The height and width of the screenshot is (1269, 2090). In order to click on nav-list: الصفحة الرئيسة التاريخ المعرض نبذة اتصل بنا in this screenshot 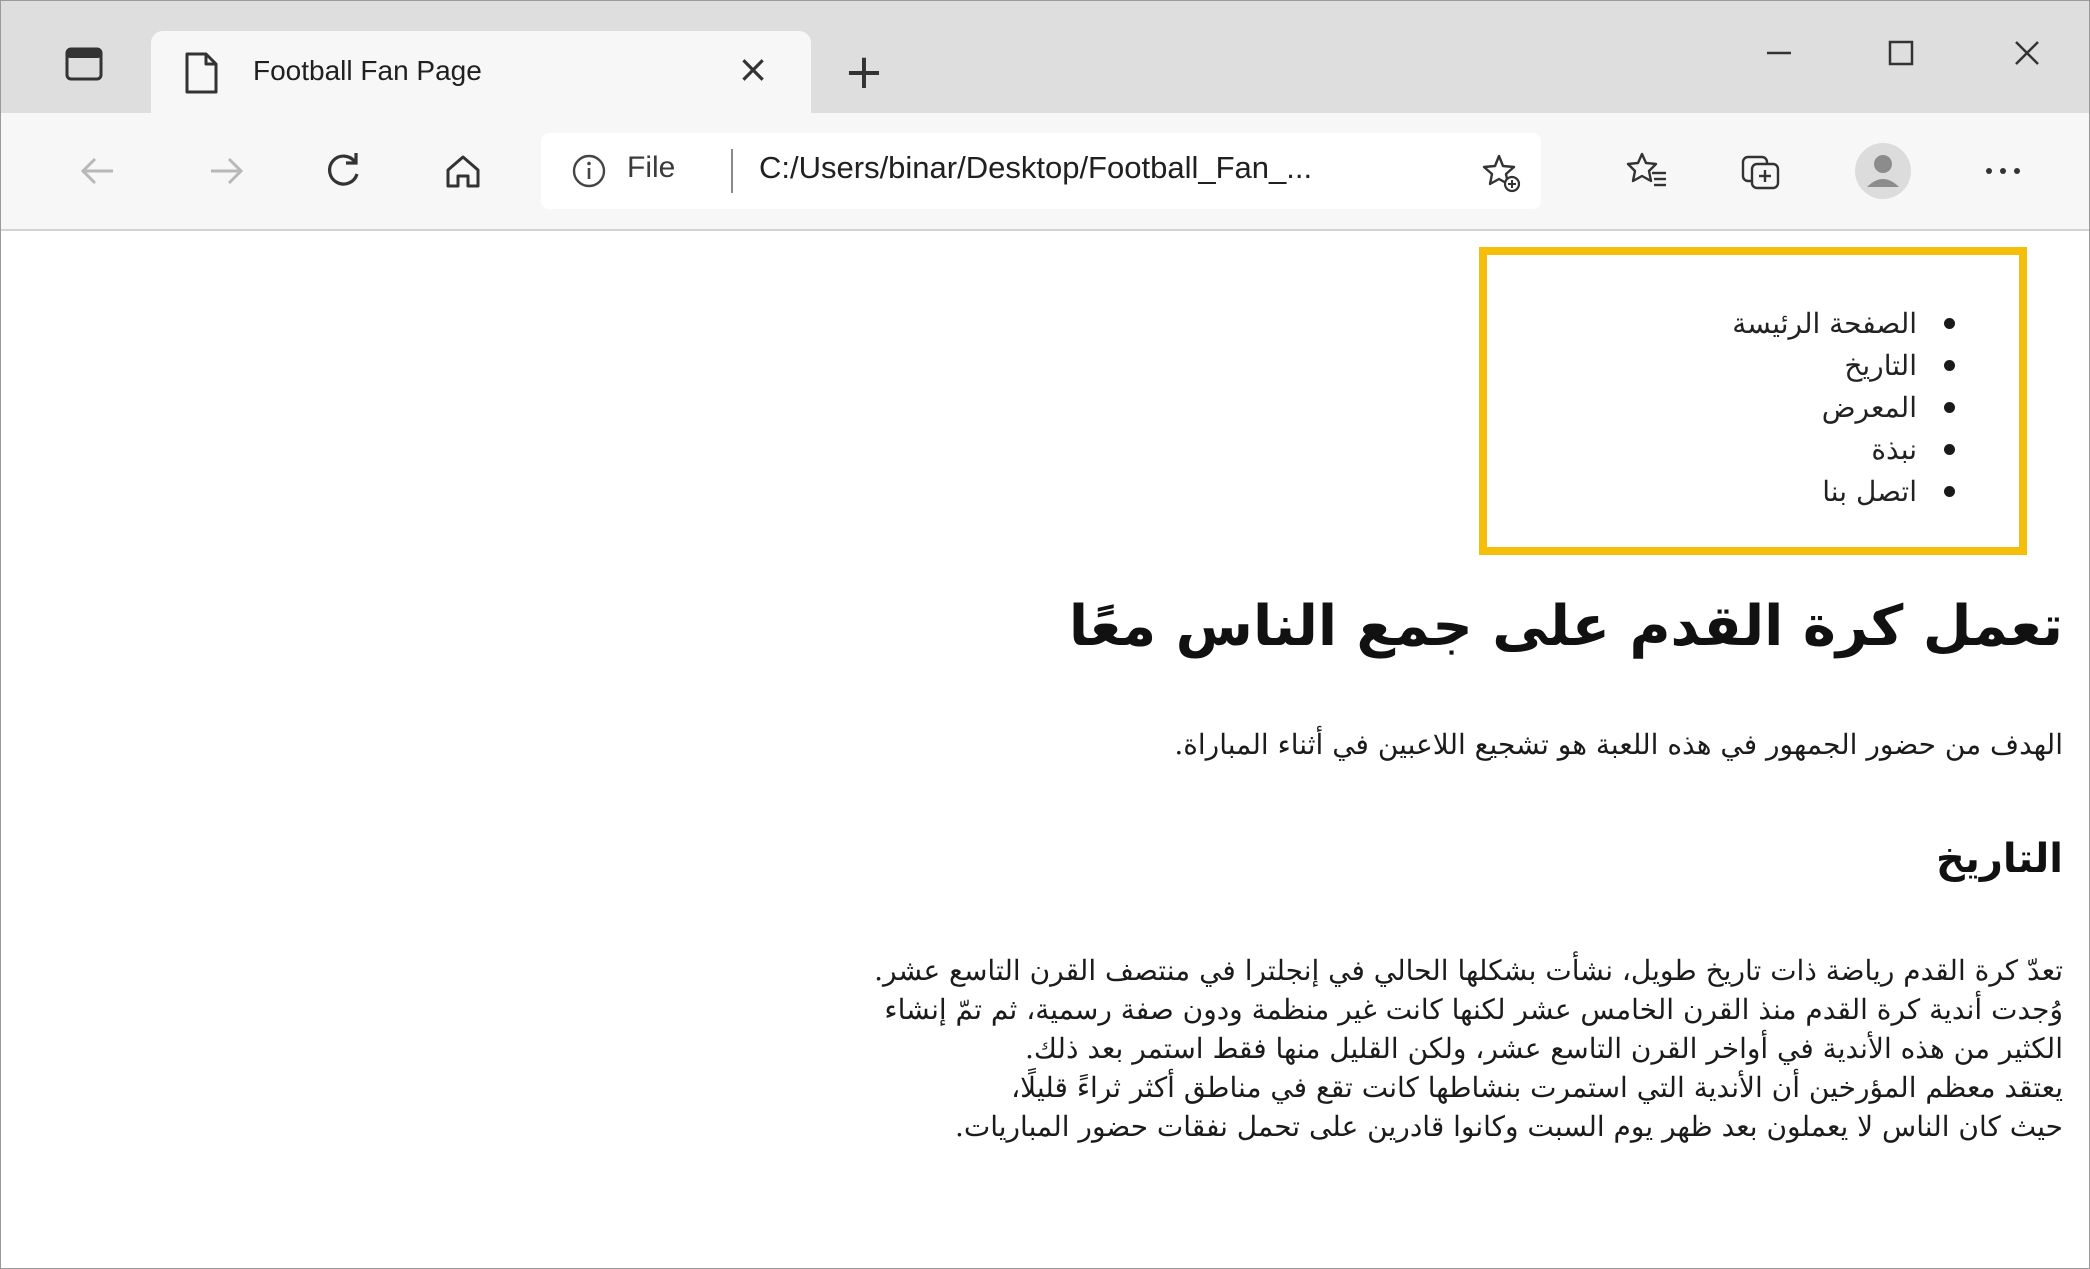, I will do `click(1845, 408)`.